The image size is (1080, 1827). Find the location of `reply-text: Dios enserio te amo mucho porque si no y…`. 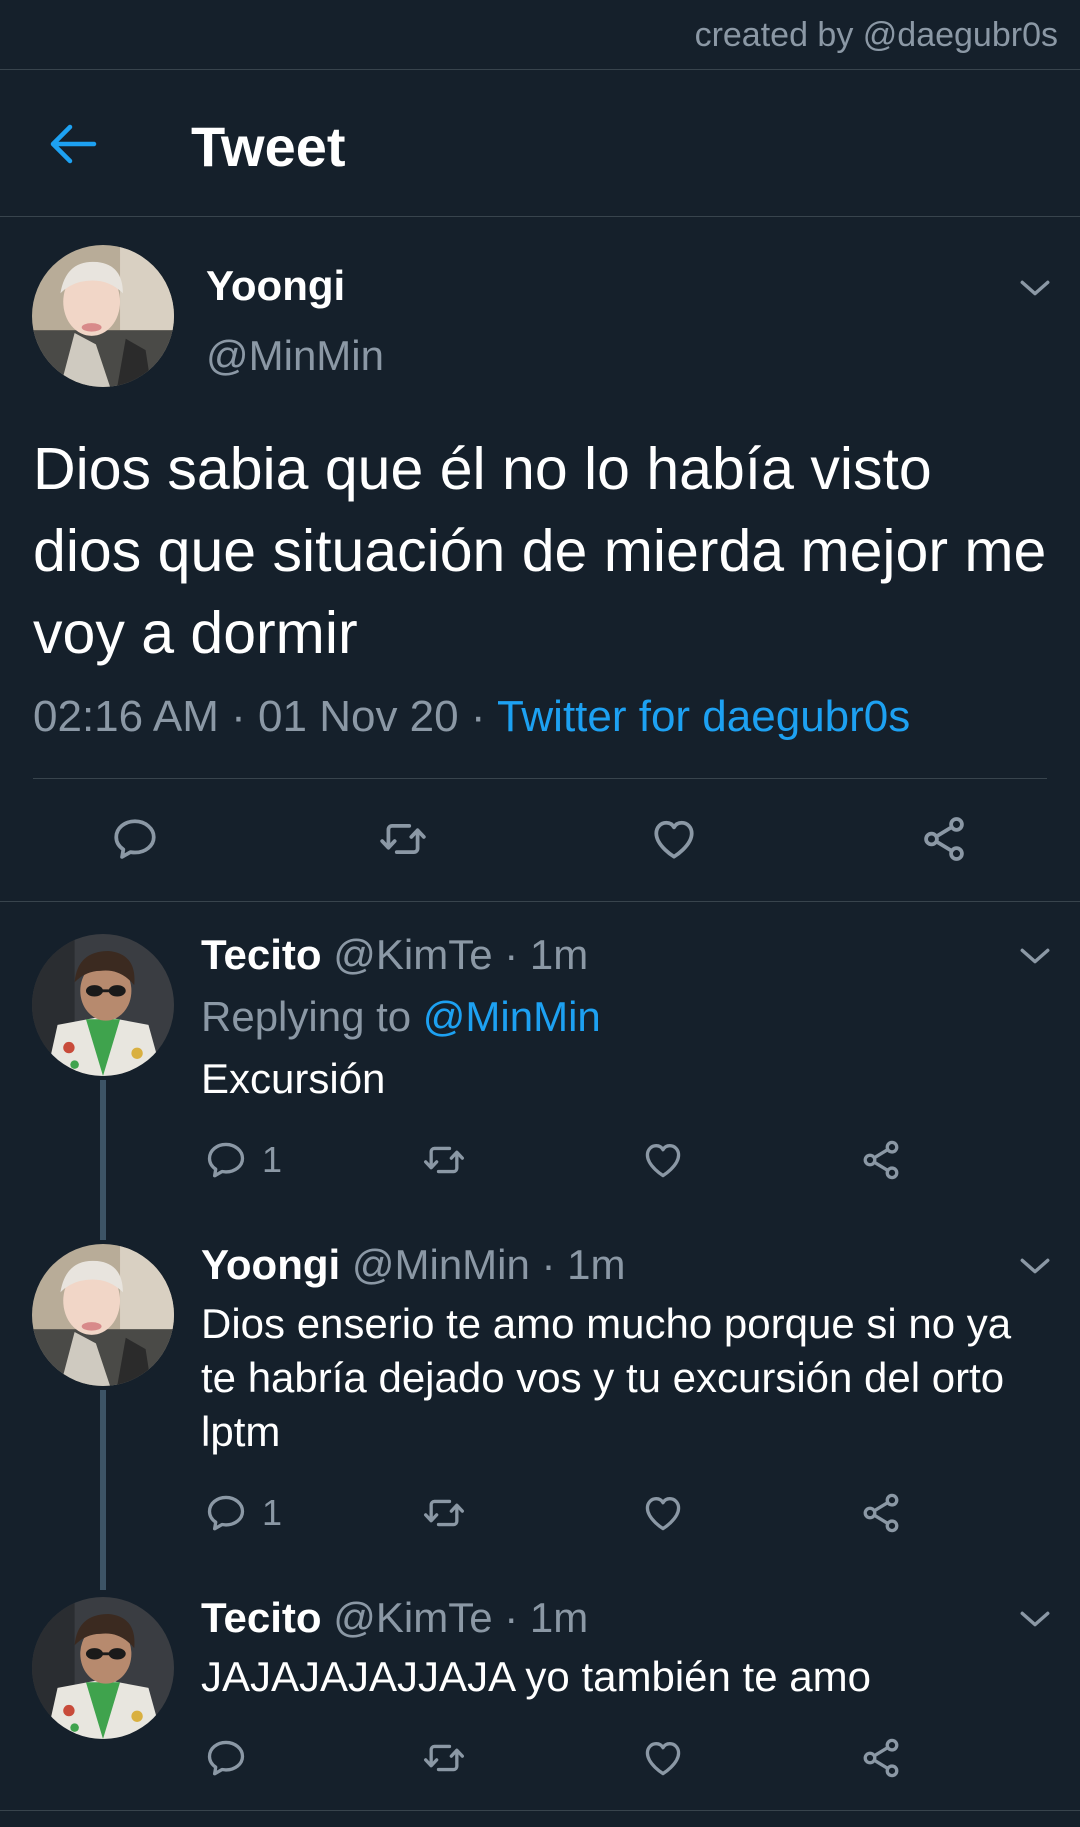

reply-text: Dios enserio te amo mucho porque si no y… is located at coordinates (606, 1377).